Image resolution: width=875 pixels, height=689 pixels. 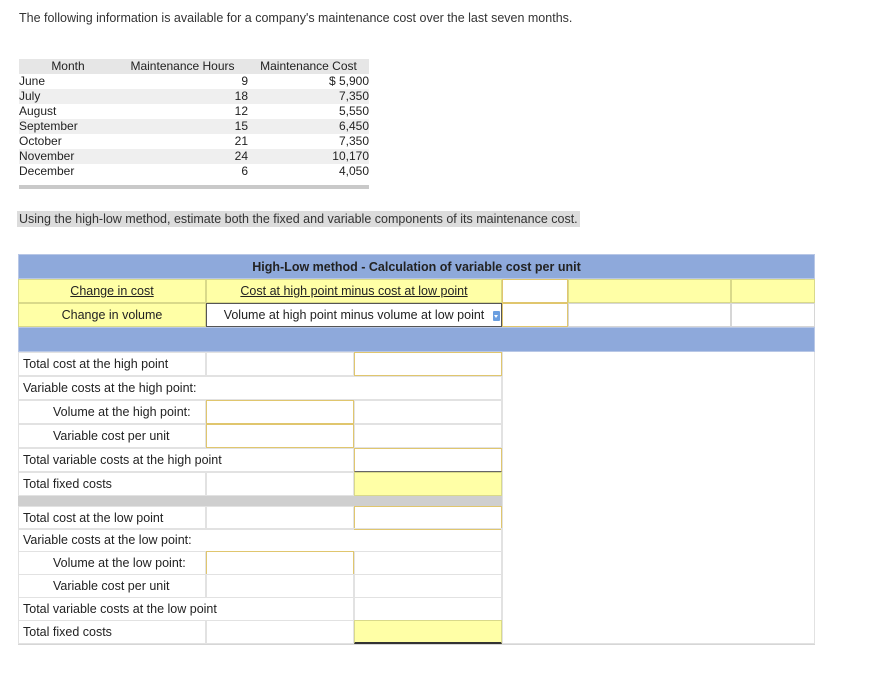 I want to click on high-total-cost-label: Total cost at the high point, so click(x=112, y=364).